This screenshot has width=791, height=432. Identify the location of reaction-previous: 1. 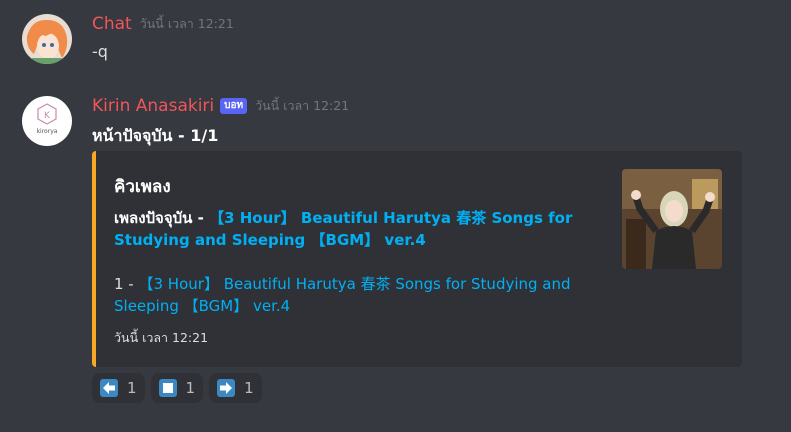
(118, 388).